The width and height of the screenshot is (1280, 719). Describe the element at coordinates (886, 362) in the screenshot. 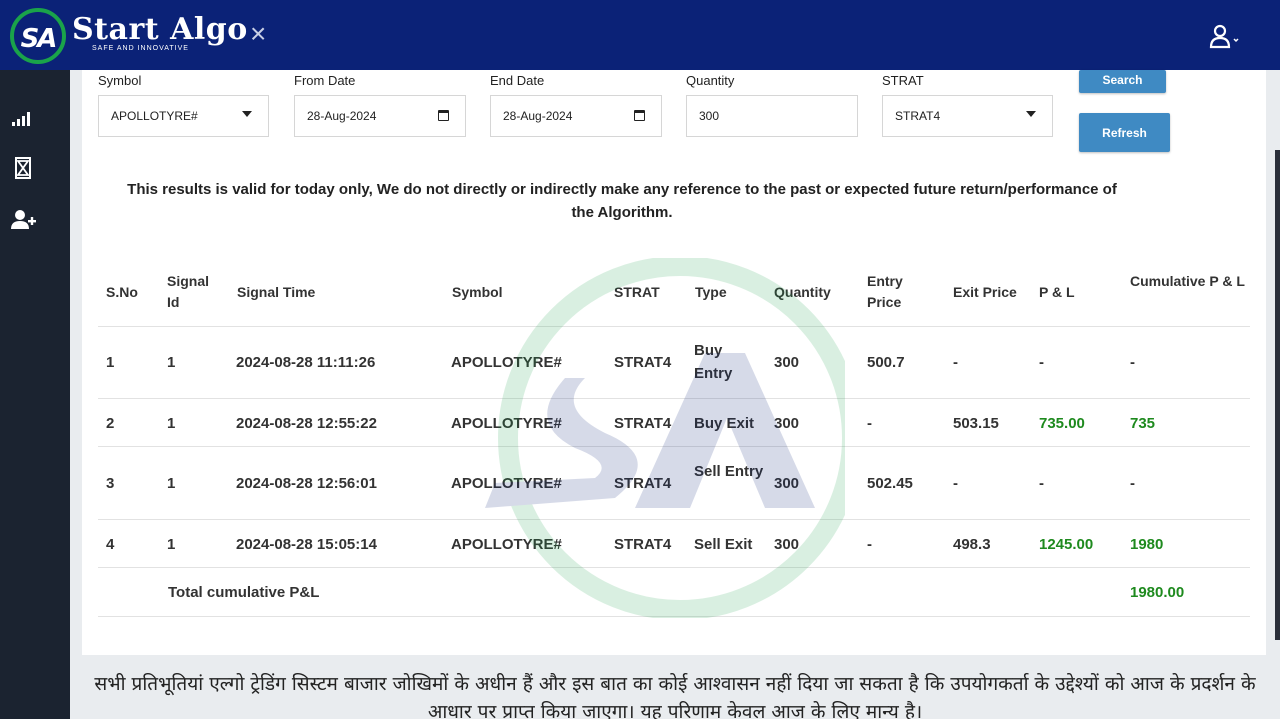

I see `cell-entry-price: 500.7` at that location.